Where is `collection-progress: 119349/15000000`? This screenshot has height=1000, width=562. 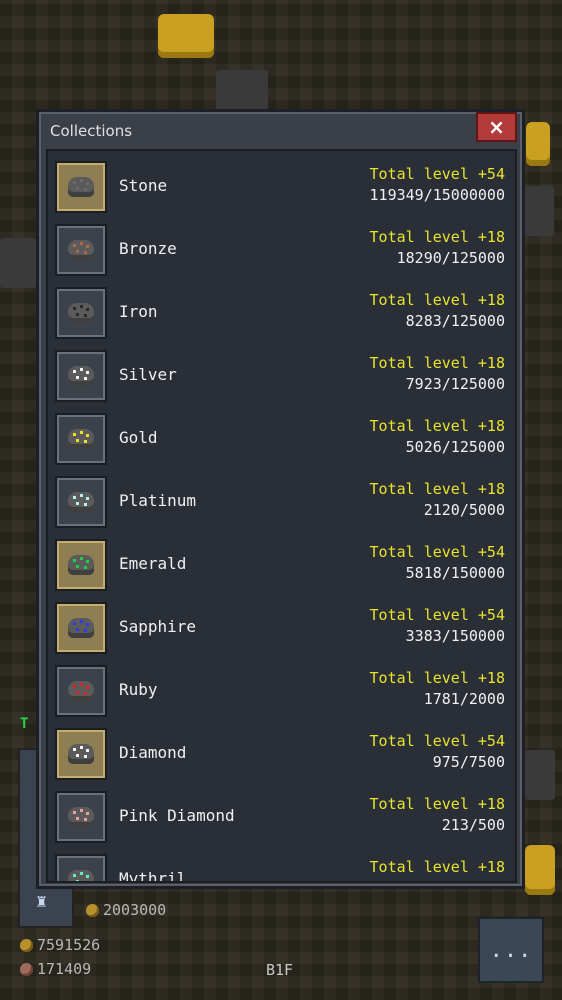
collection-progress: 119349/15000000 is located at coordinates (437, 195).